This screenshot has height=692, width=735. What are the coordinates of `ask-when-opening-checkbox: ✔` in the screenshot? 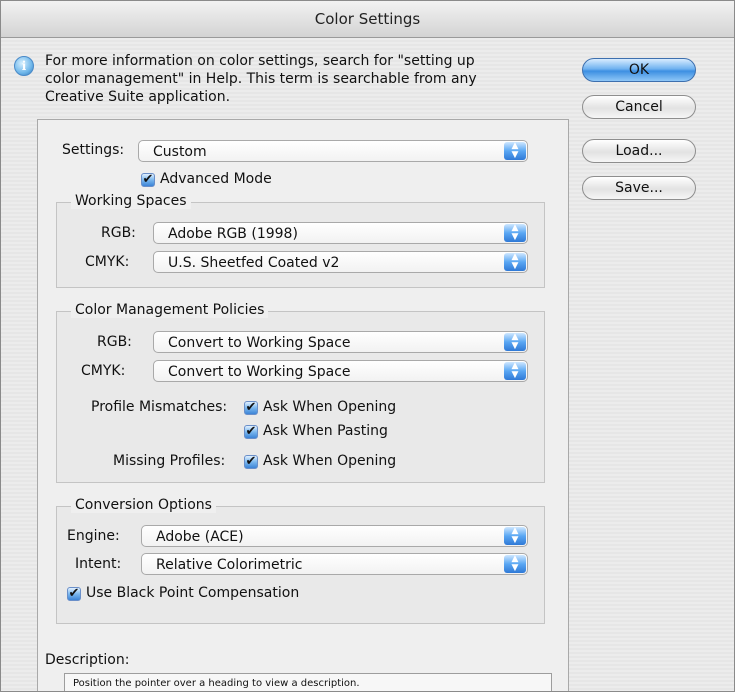 It's located at (251, 408).